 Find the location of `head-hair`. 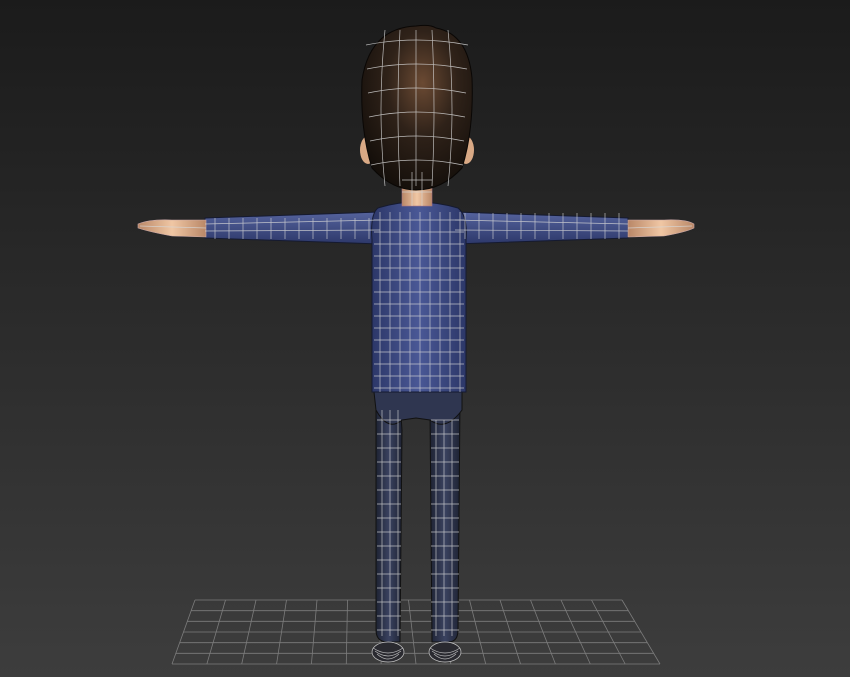

head-hair is located at coordinates (417, 107).